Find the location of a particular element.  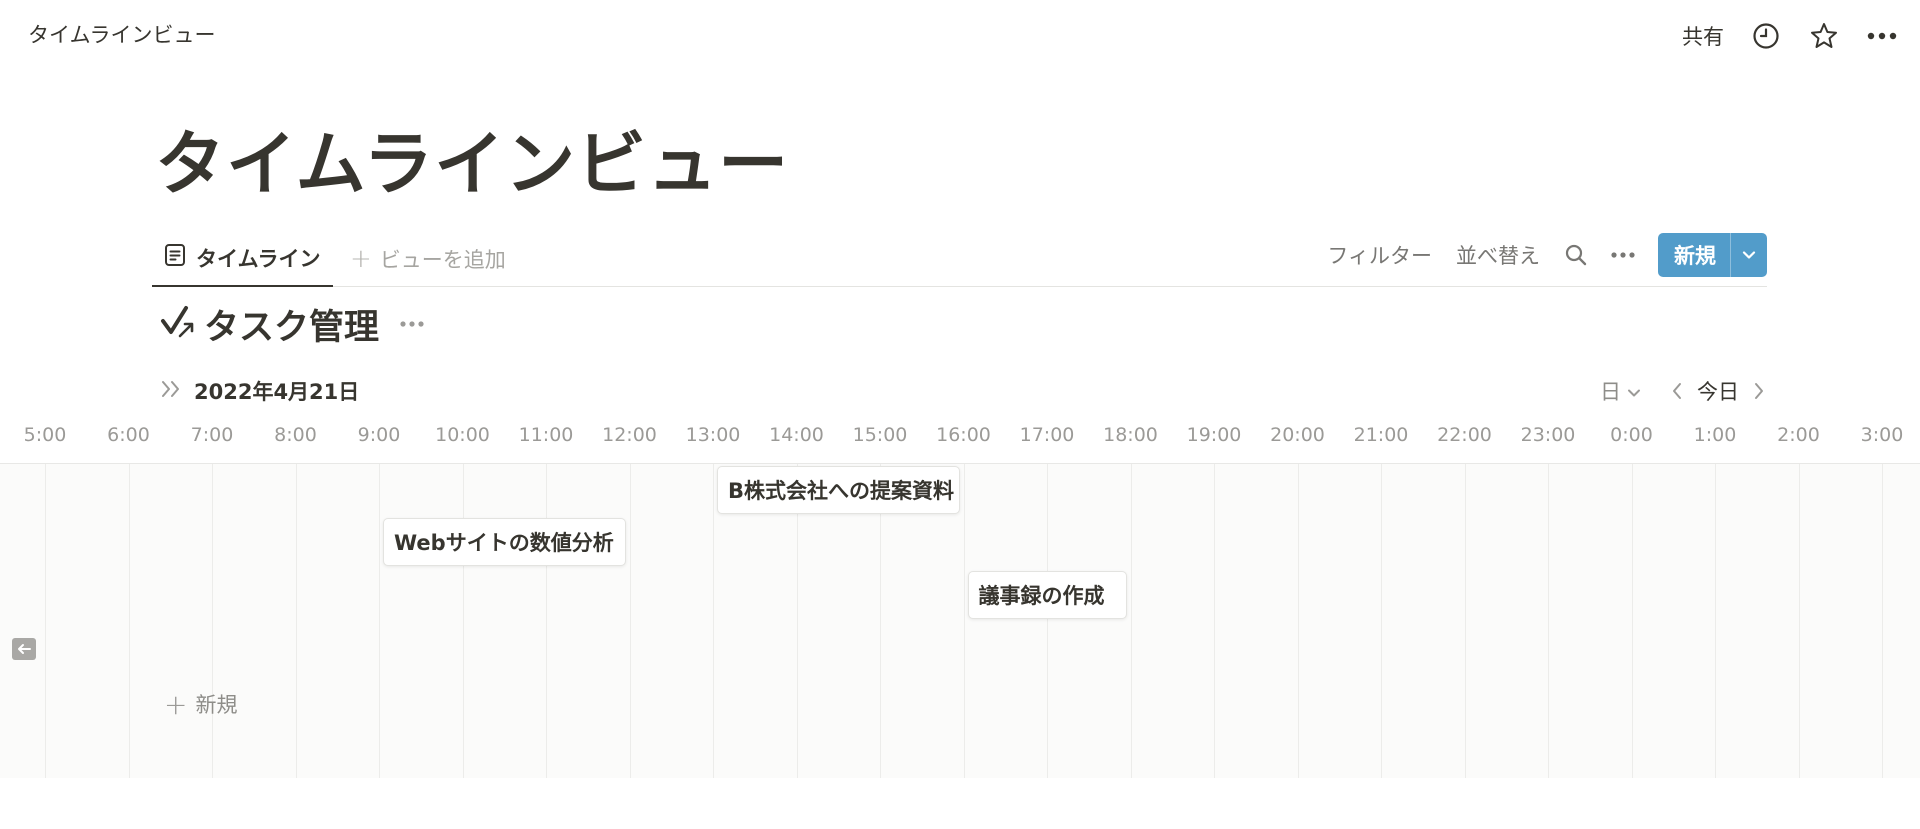

zoom-chevron-down-icon is located at coordinates (1634, 391).